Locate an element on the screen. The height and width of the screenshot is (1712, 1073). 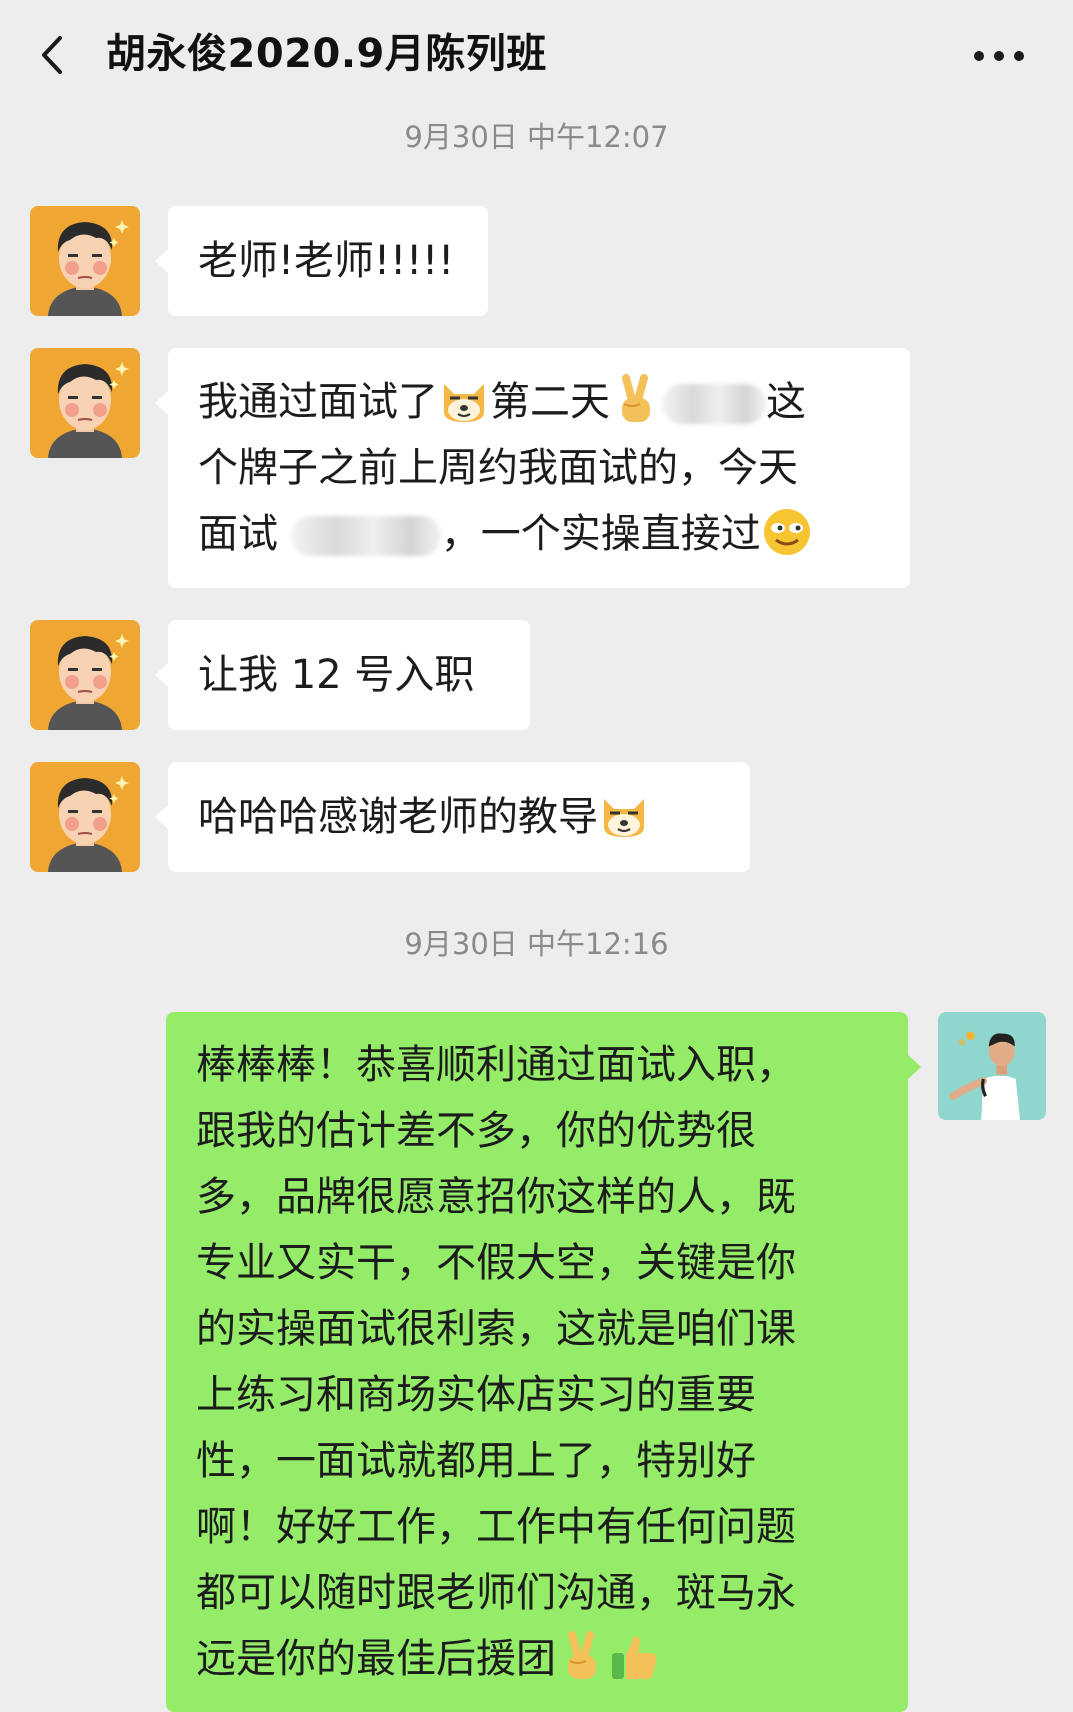
chat-header: 胡永俊2020.9月陈列班 is located at coordinates (536, 58).